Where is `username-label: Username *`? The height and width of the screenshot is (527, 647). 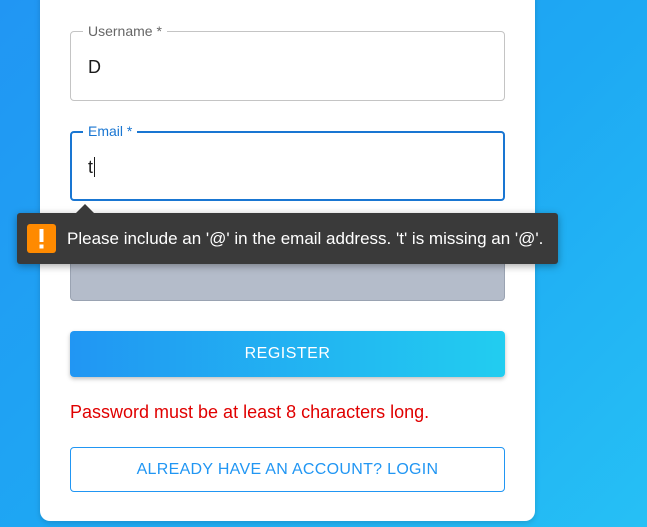
username-label: Username * is located at coordinates (125, 31).